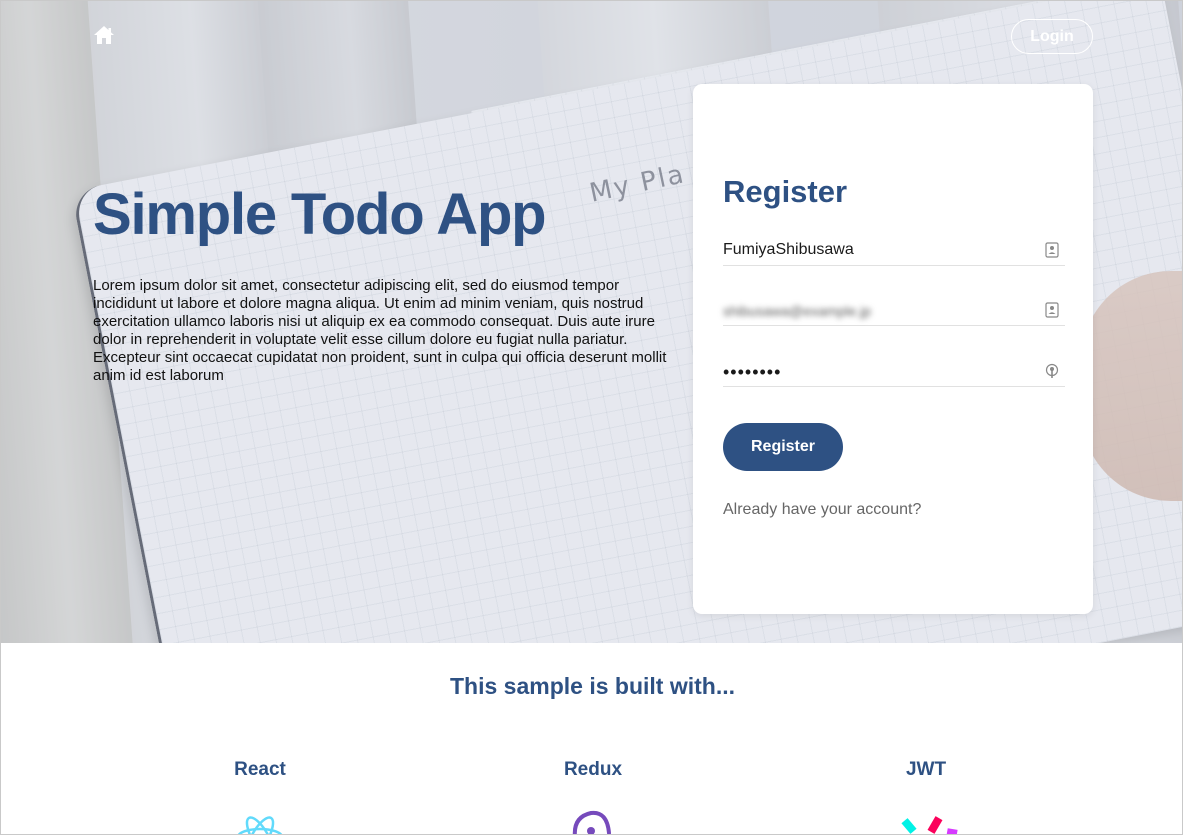 The height and width of the screenshot is (835, 1183). Describe the element at coordinates (783, 447) in the screenshot. I see `register-button: Register` at that location.